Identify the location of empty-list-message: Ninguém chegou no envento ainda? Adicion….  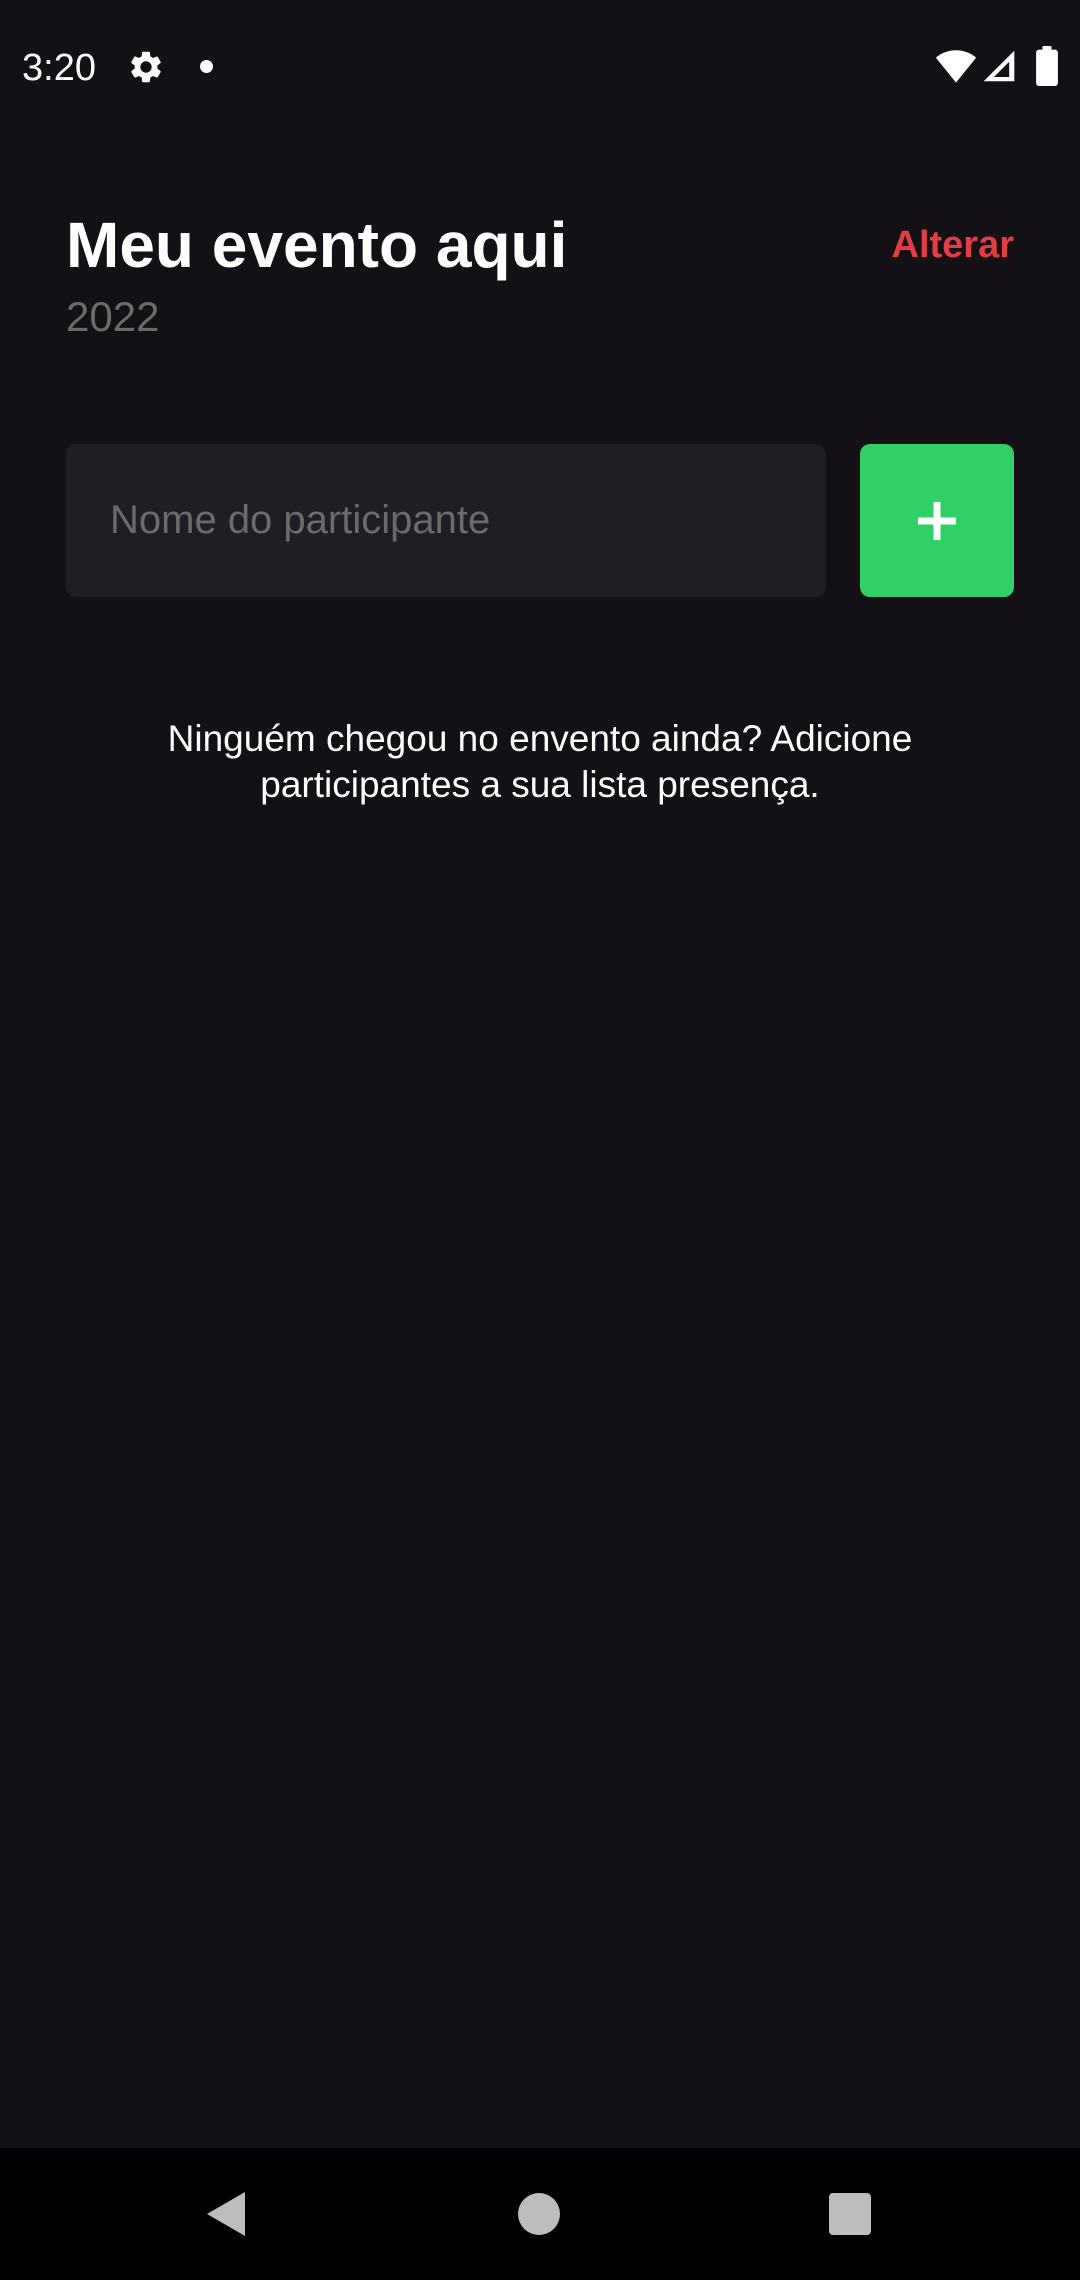
(540, 761).